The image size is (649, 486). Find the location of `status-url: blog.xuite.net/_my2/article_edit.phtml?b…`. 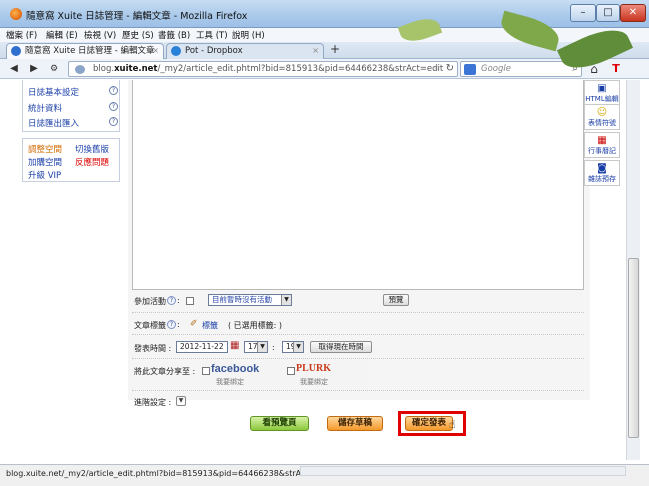

status-url: blog.xuite.net/_my2/article_edit.phtml?b… is located at coordinates (172, 473).